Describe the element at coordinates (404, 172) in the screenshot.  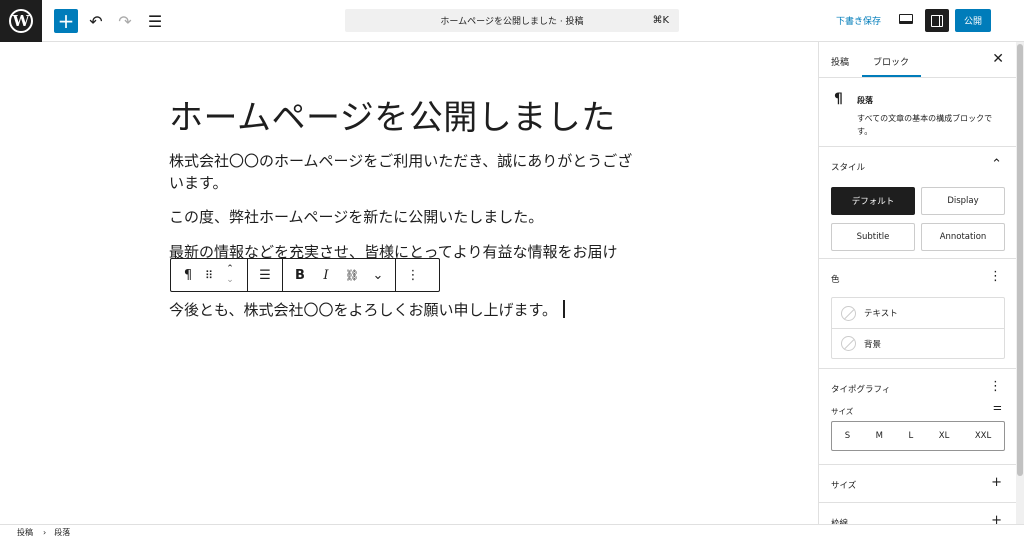
I see `paragraph-block: 株式会社〇〇のホームページをご利用いただき、誠にありがとうございます。` at that location.